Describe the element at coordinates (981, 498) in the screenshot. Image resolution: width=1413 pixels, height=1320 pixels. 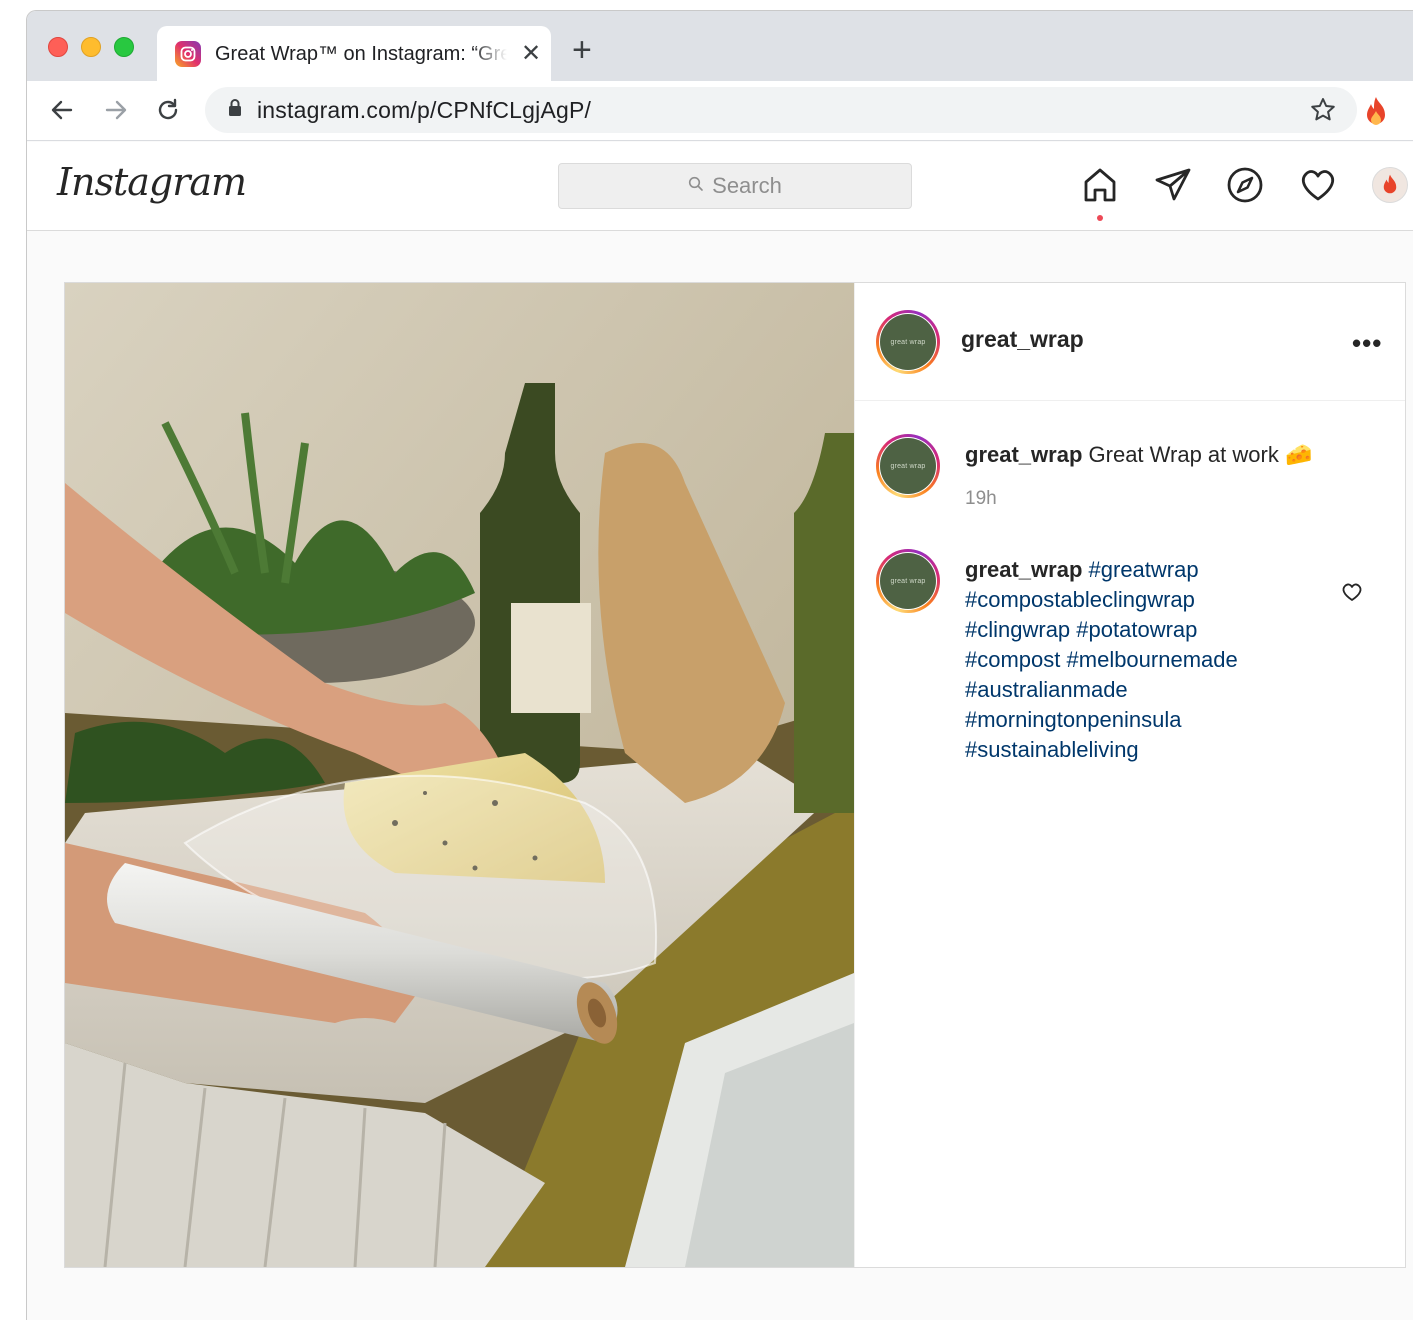
I see `caption-time: 19h` at that location.